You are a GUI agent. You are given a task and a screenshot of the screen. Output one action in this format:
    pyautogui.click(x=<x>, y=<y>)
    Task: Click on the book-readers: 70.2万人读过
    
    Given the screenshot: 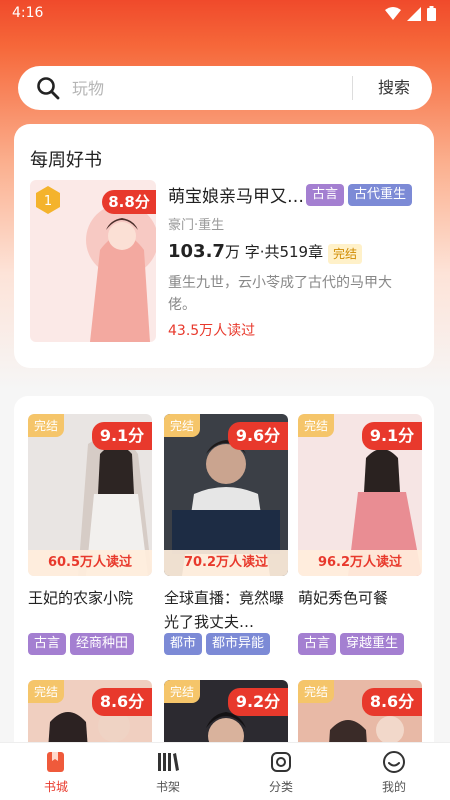 What is the action you would take?
    pyautogui.click(x=226, y=563)
    